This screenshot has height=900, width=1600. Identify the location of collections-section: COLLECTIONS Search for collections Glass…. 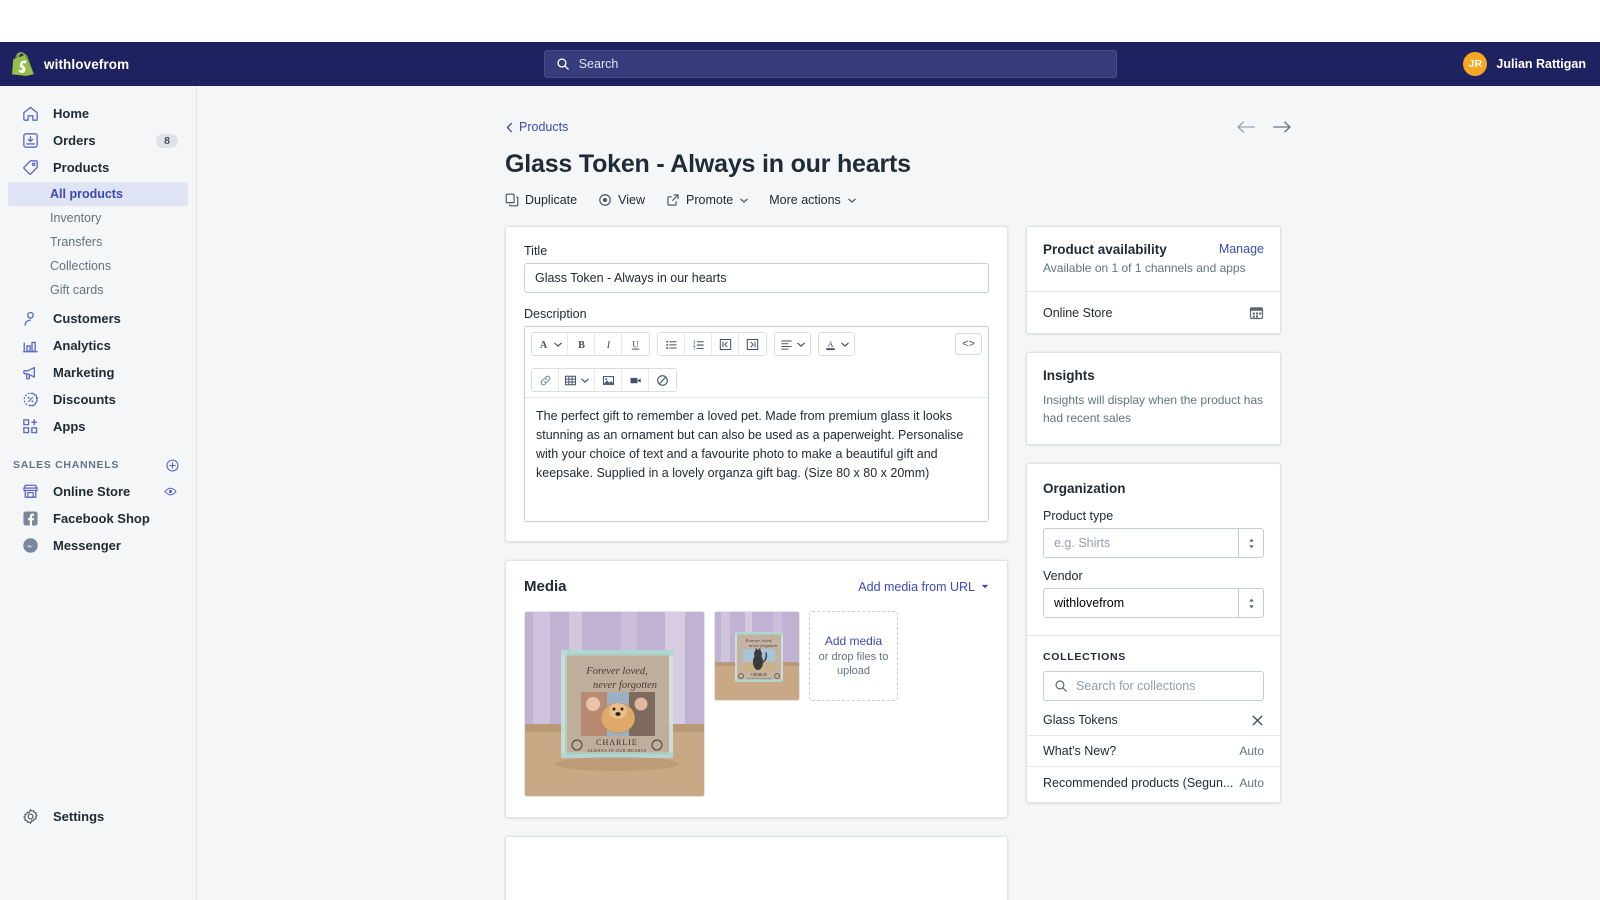
(1153, 719).